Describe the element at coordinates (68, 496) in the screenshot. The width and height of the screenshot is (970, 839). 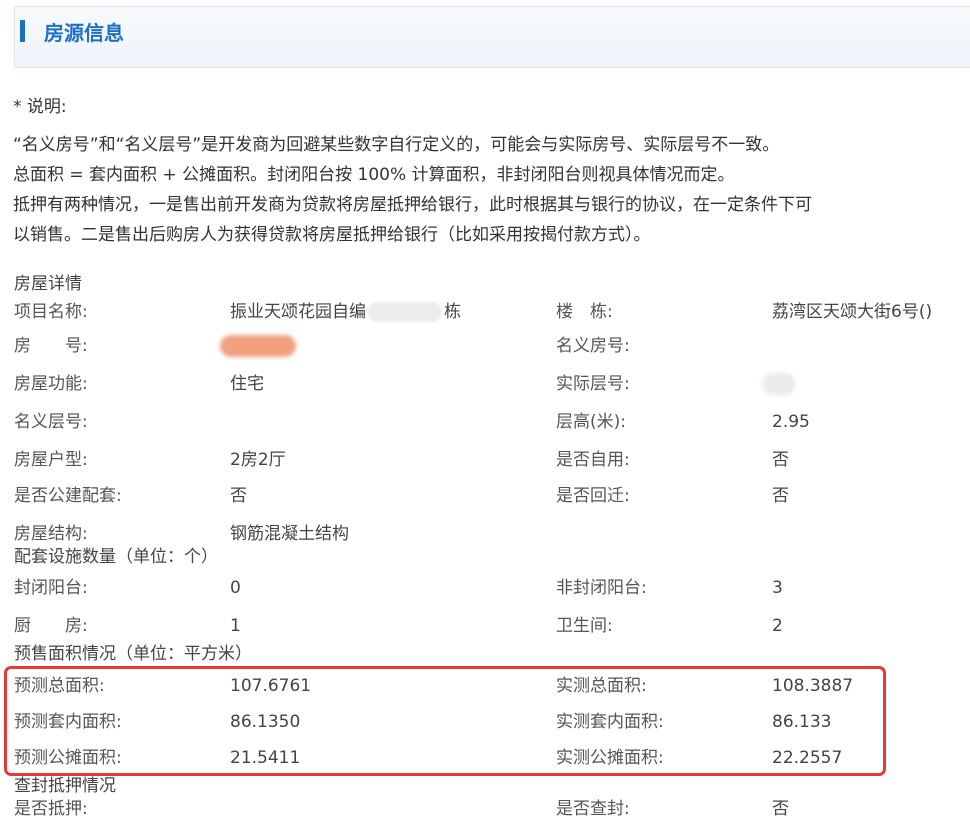
I see `field-label: 是否公建配套:` at that location.